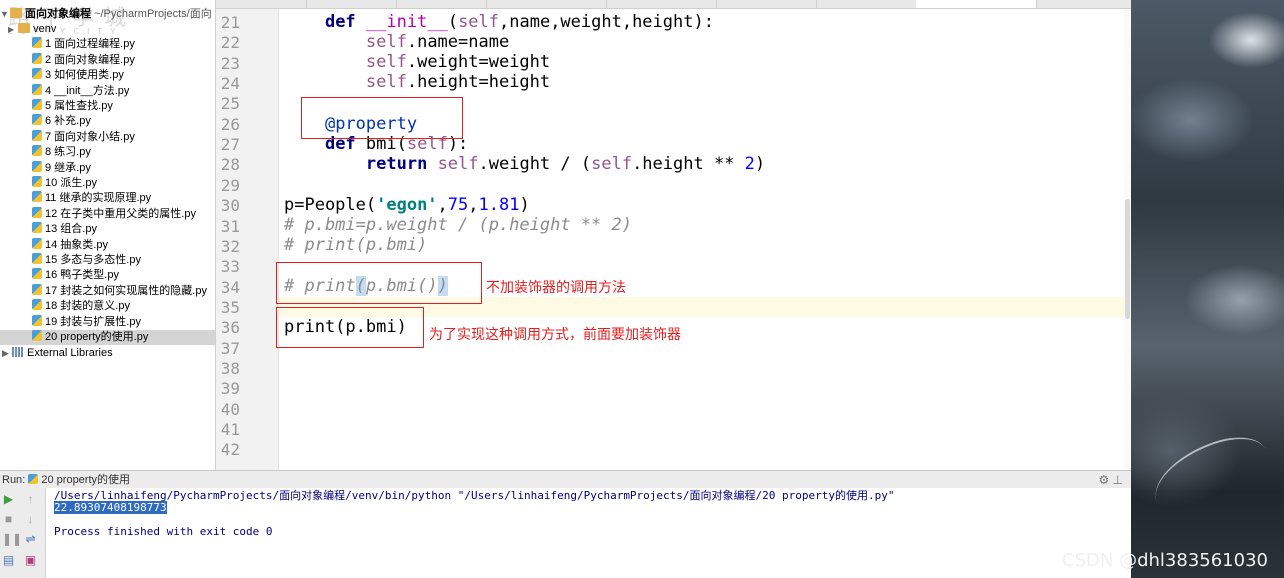 The width and height of the screenshot is (1284, 578). I want to click on folder-icon, so click(24, 28).